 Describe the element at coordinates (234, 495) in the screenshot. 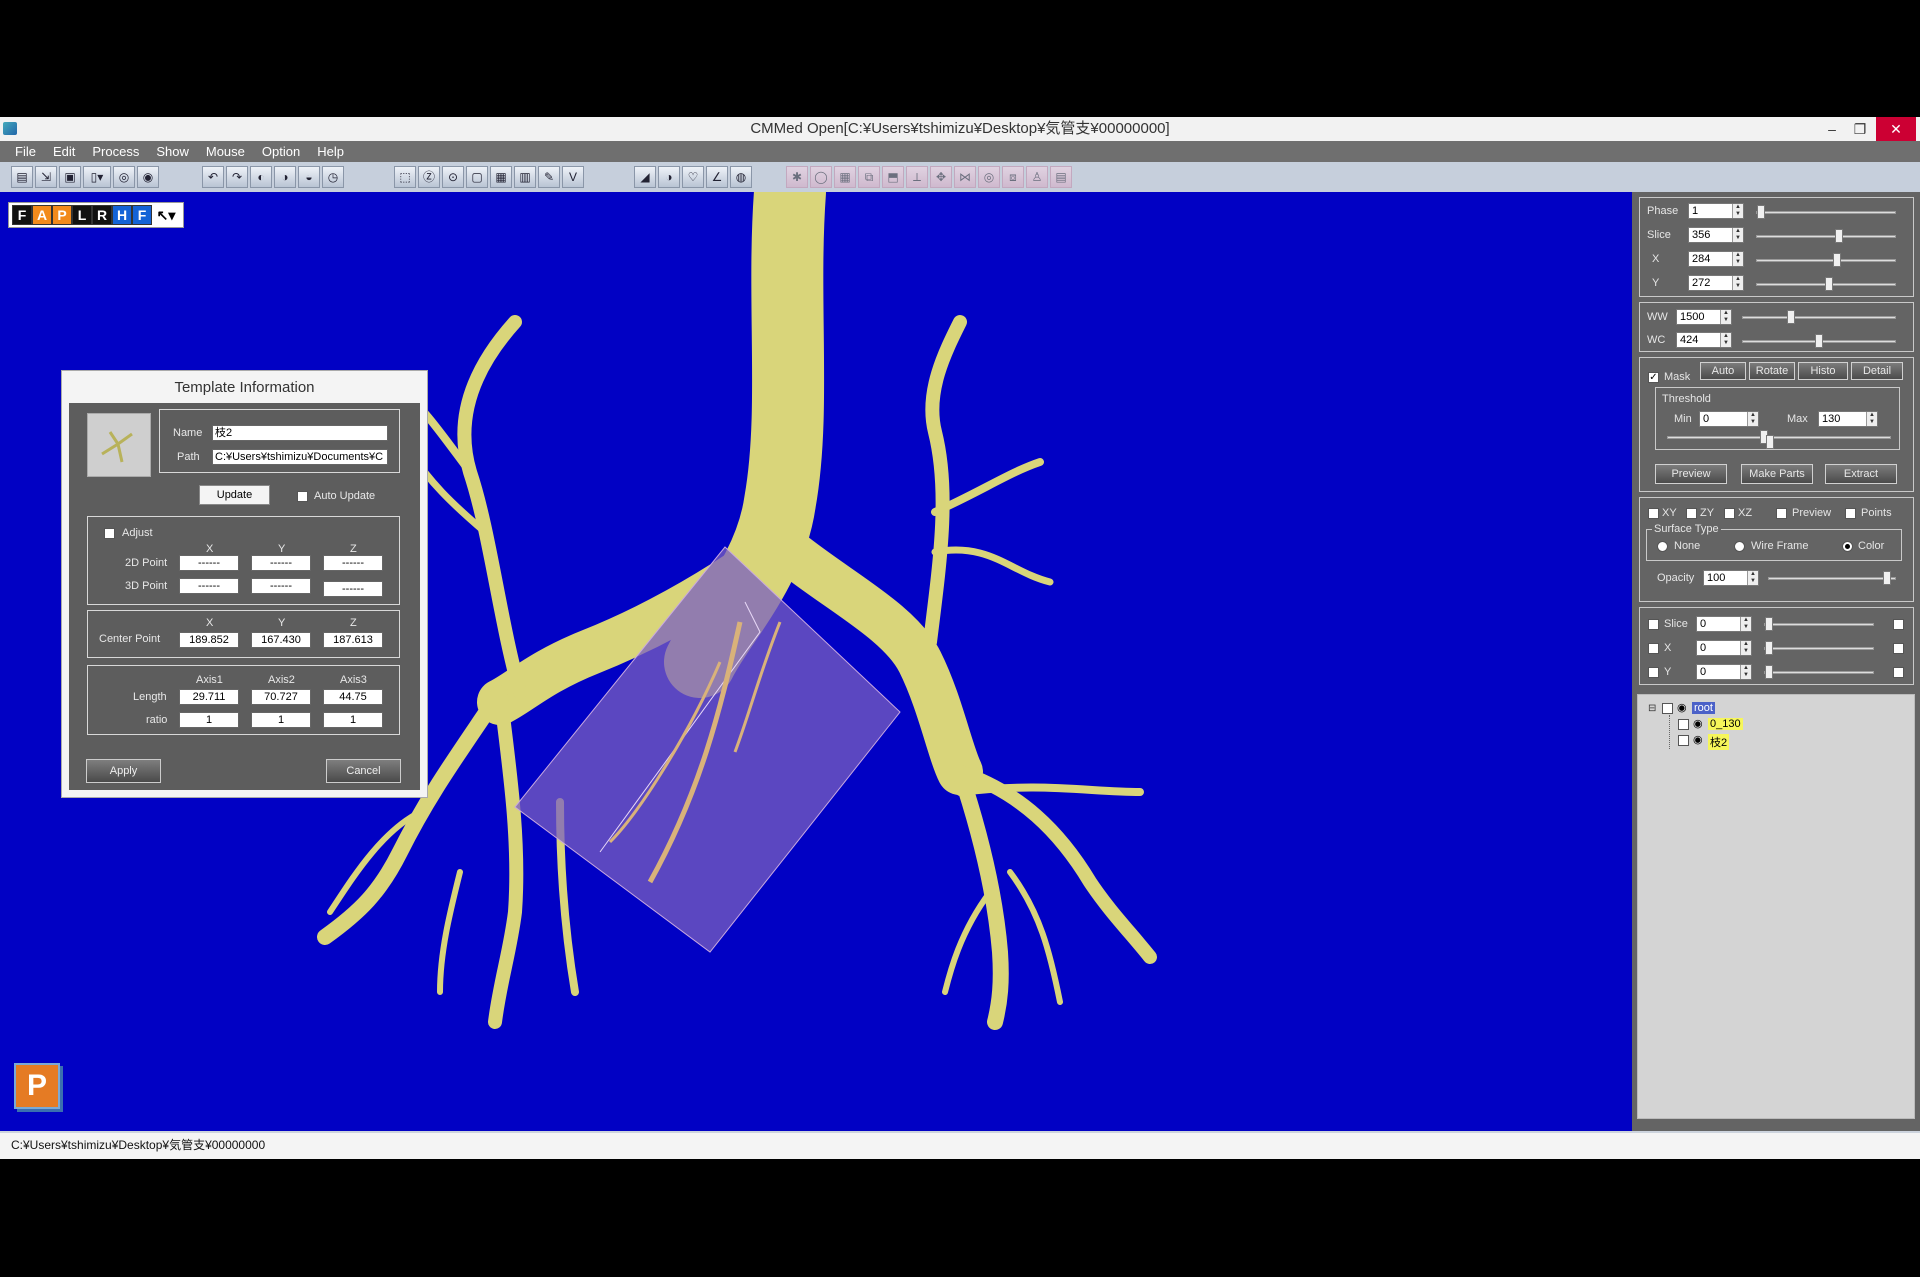

I see `update-button: Update` at that location.